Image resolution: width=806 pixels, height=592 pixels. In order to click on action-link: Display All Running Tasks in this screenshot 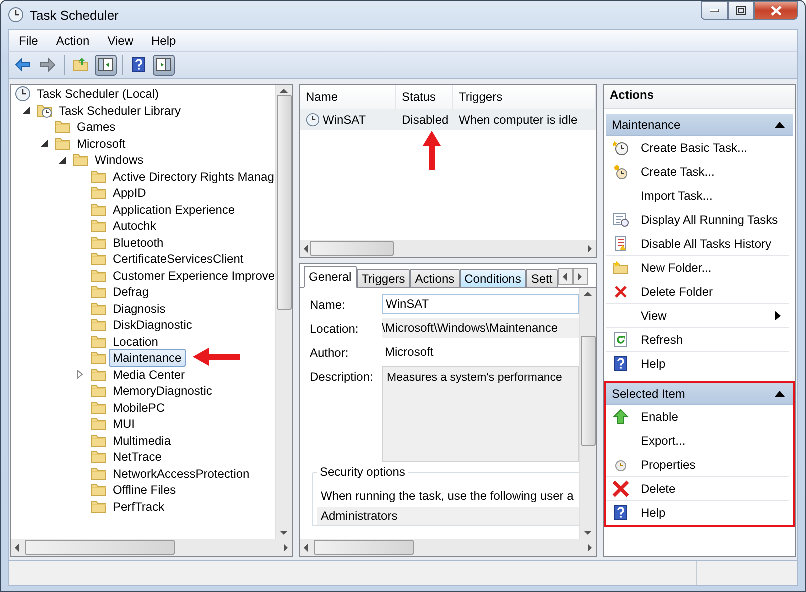, I will do `click(709, 220)`.